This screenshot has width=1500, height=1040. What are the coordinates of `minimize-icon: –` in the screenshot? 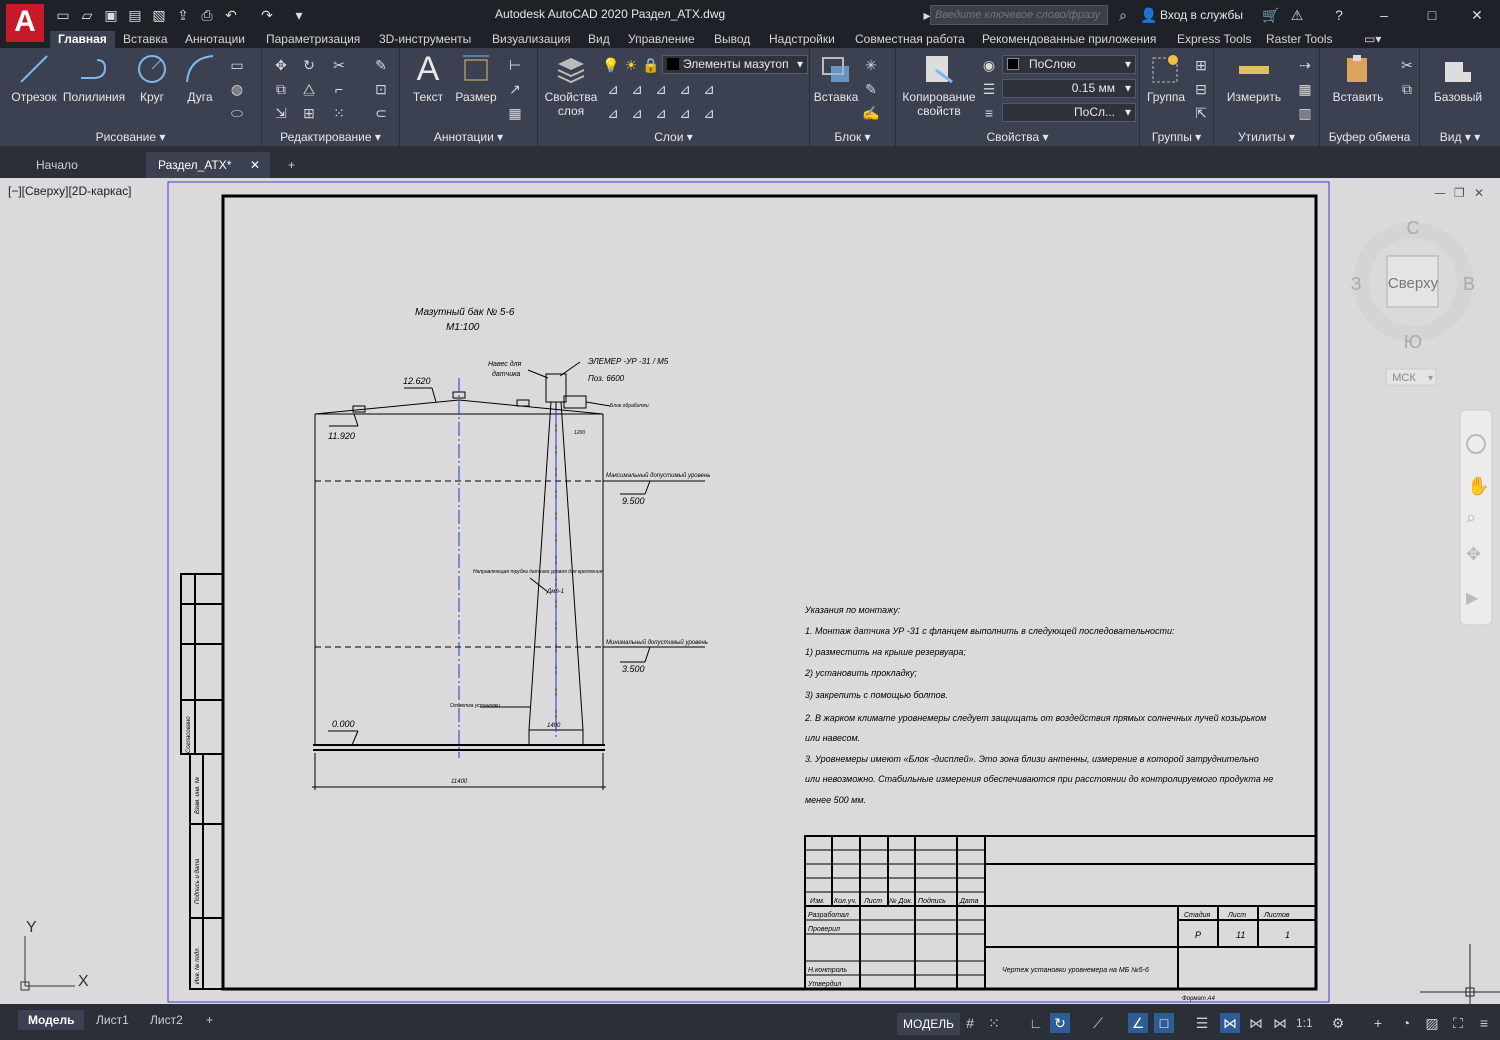 It's located at (1384, 15).